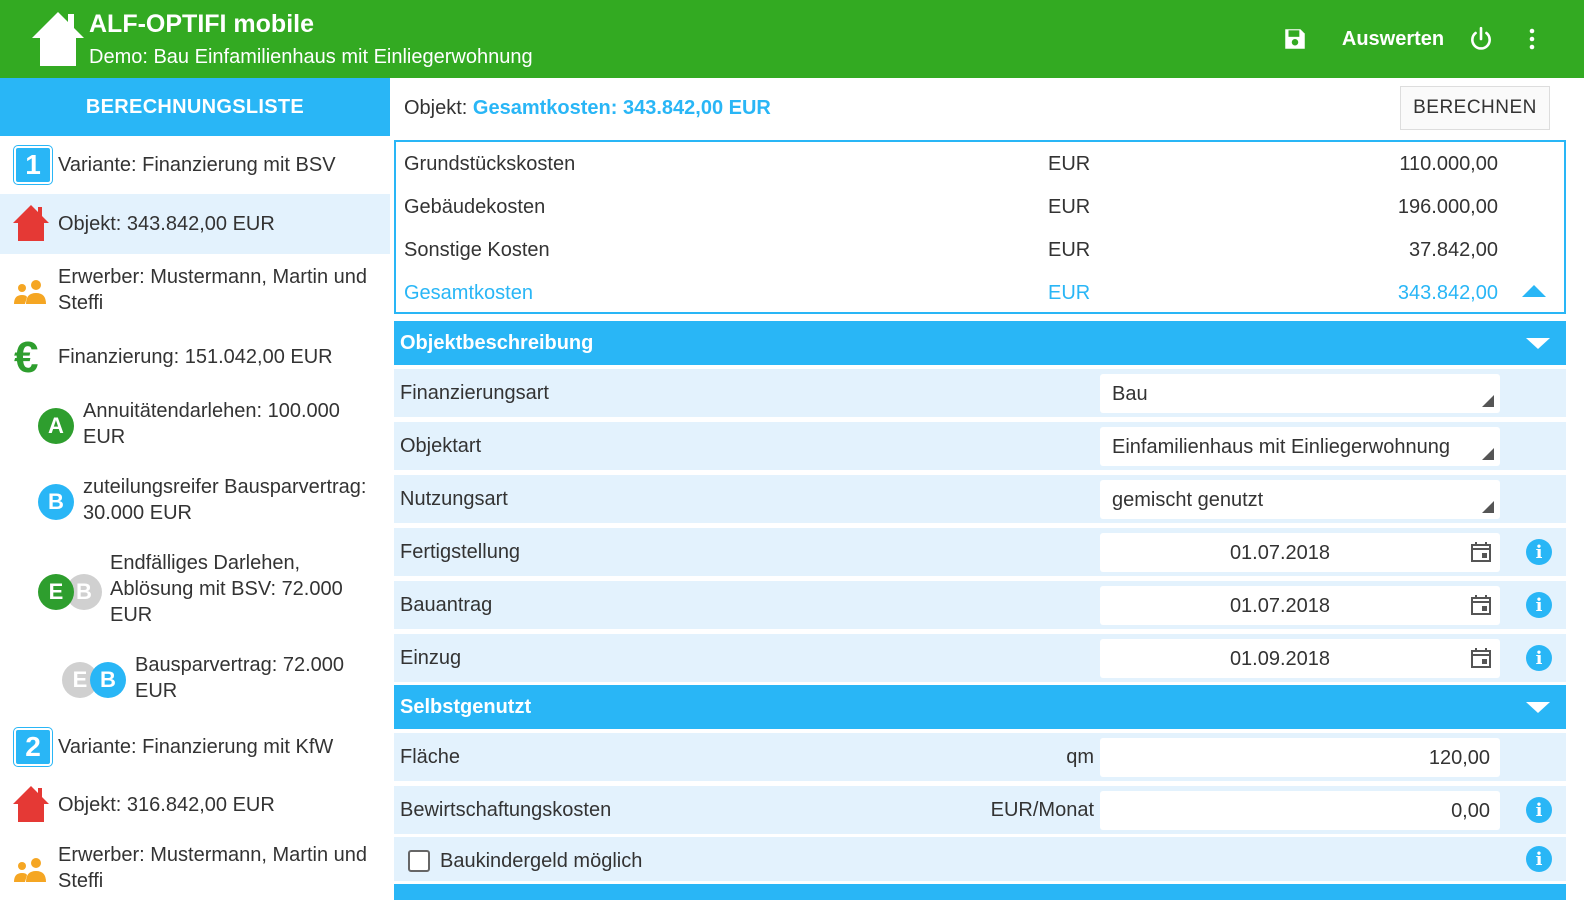 This screenshot has width=1584, height=900. Describe the element at coordinates (1300, 446) in the screenshot. I see `objektart-select: Einfamilienhaus mit Einliegerwohnung` at that location.